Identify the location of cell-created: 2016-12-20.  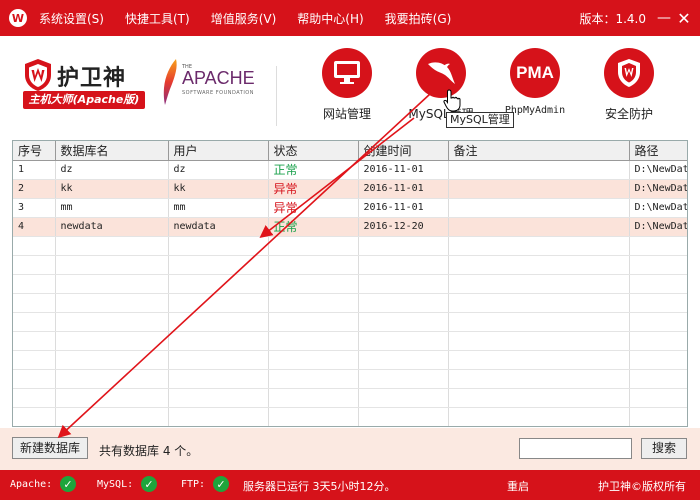
(403, 227).